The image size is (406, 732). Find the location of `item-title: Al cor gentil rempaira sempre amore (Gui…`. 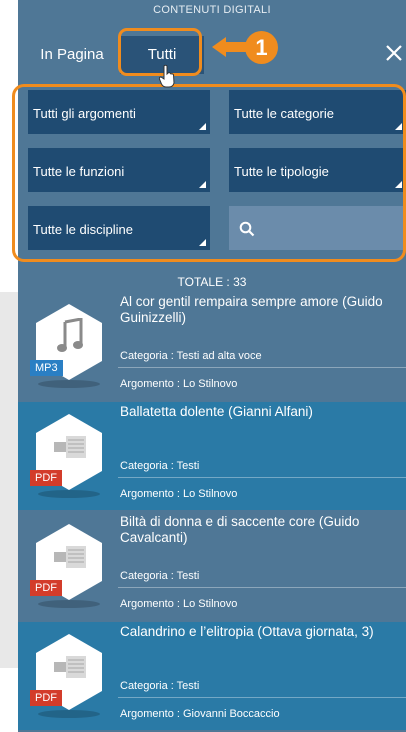

item-title: Al cor gentil rempaira sempre amore (Gui… is located at coordinates (251, 309).